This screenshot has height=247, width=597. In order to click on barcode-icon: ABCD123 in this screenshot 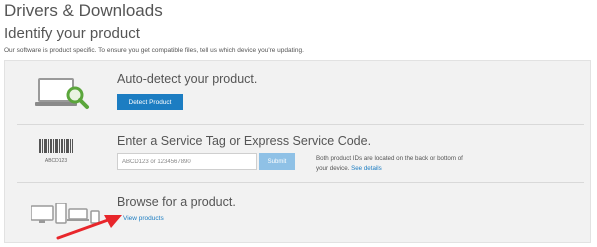, I will do `click(56, 151)`.